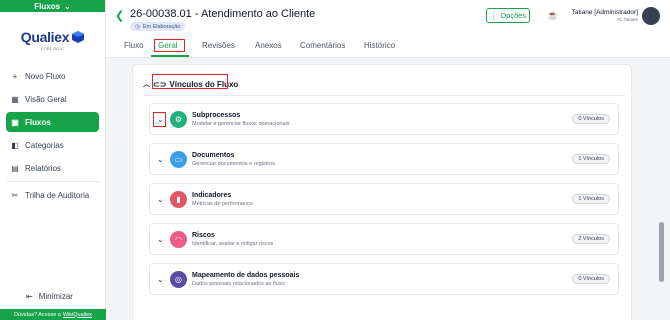 The width and height of the screenshot is (670, 320). I want to click on collapse-icon: ⇤, so click(29, 296).